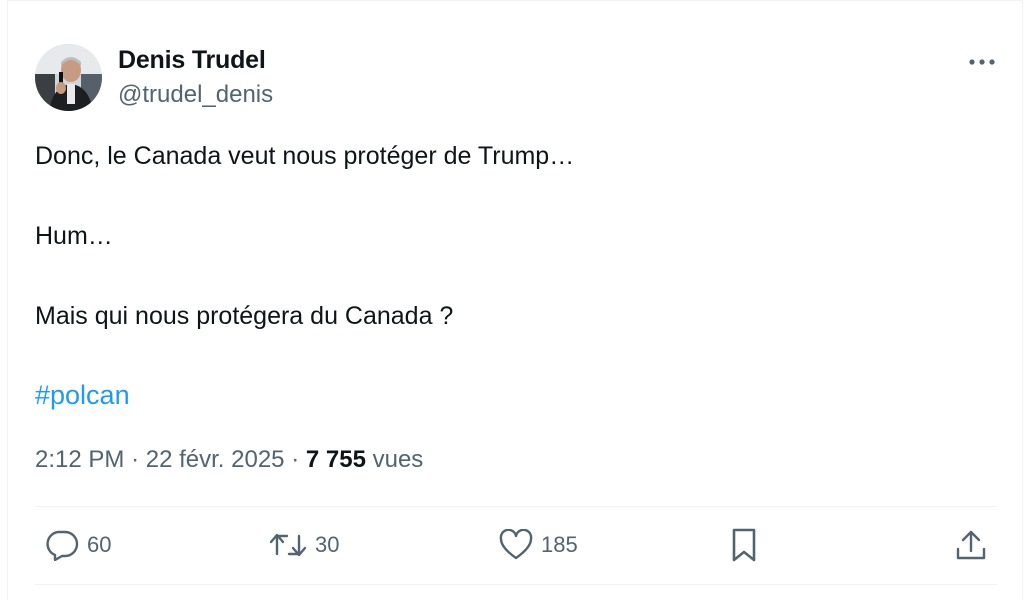 Image resolution: width=1036 pixels, height=600 pixels. Describe the element at coordinates (559, 544) in the screenshot. I see `like-count: 185` at that location.